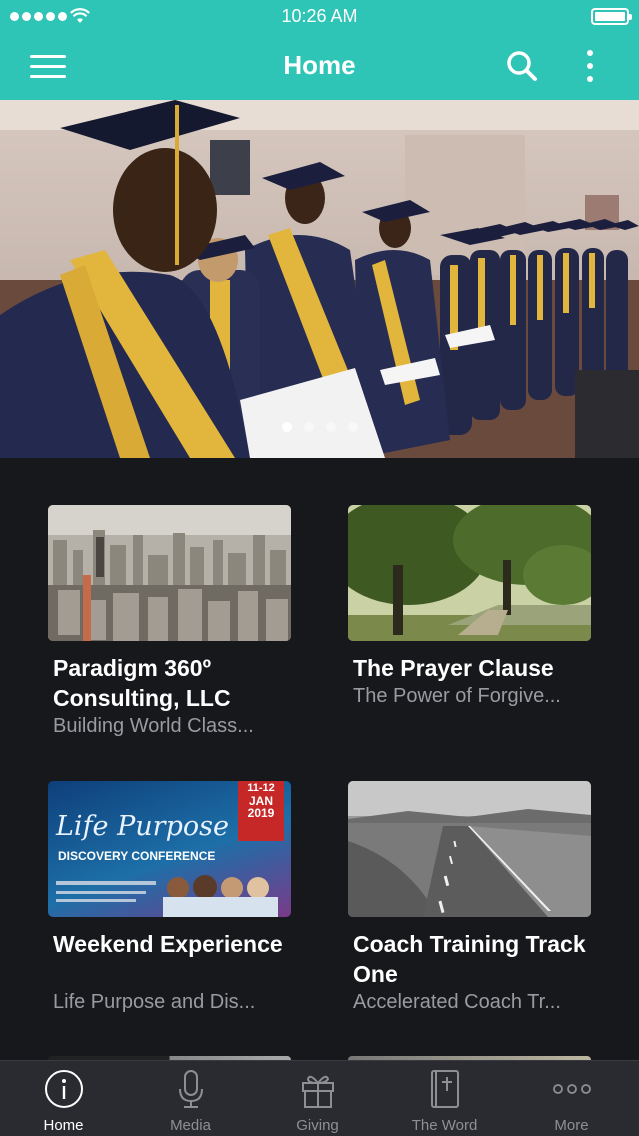  Describe the element at coordinates (137, 856) in the screenshot. I see `poster-subheading: DISCOVERY CONFERENCE` at that location.